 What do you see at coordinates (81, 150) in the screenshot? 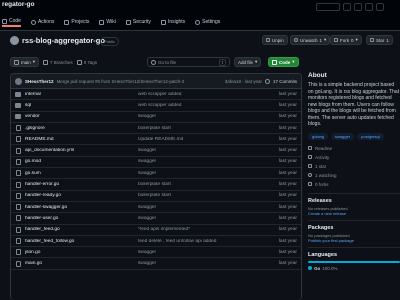
I see `file-name: api_documentation.yml` at bounding box center [81, 150].